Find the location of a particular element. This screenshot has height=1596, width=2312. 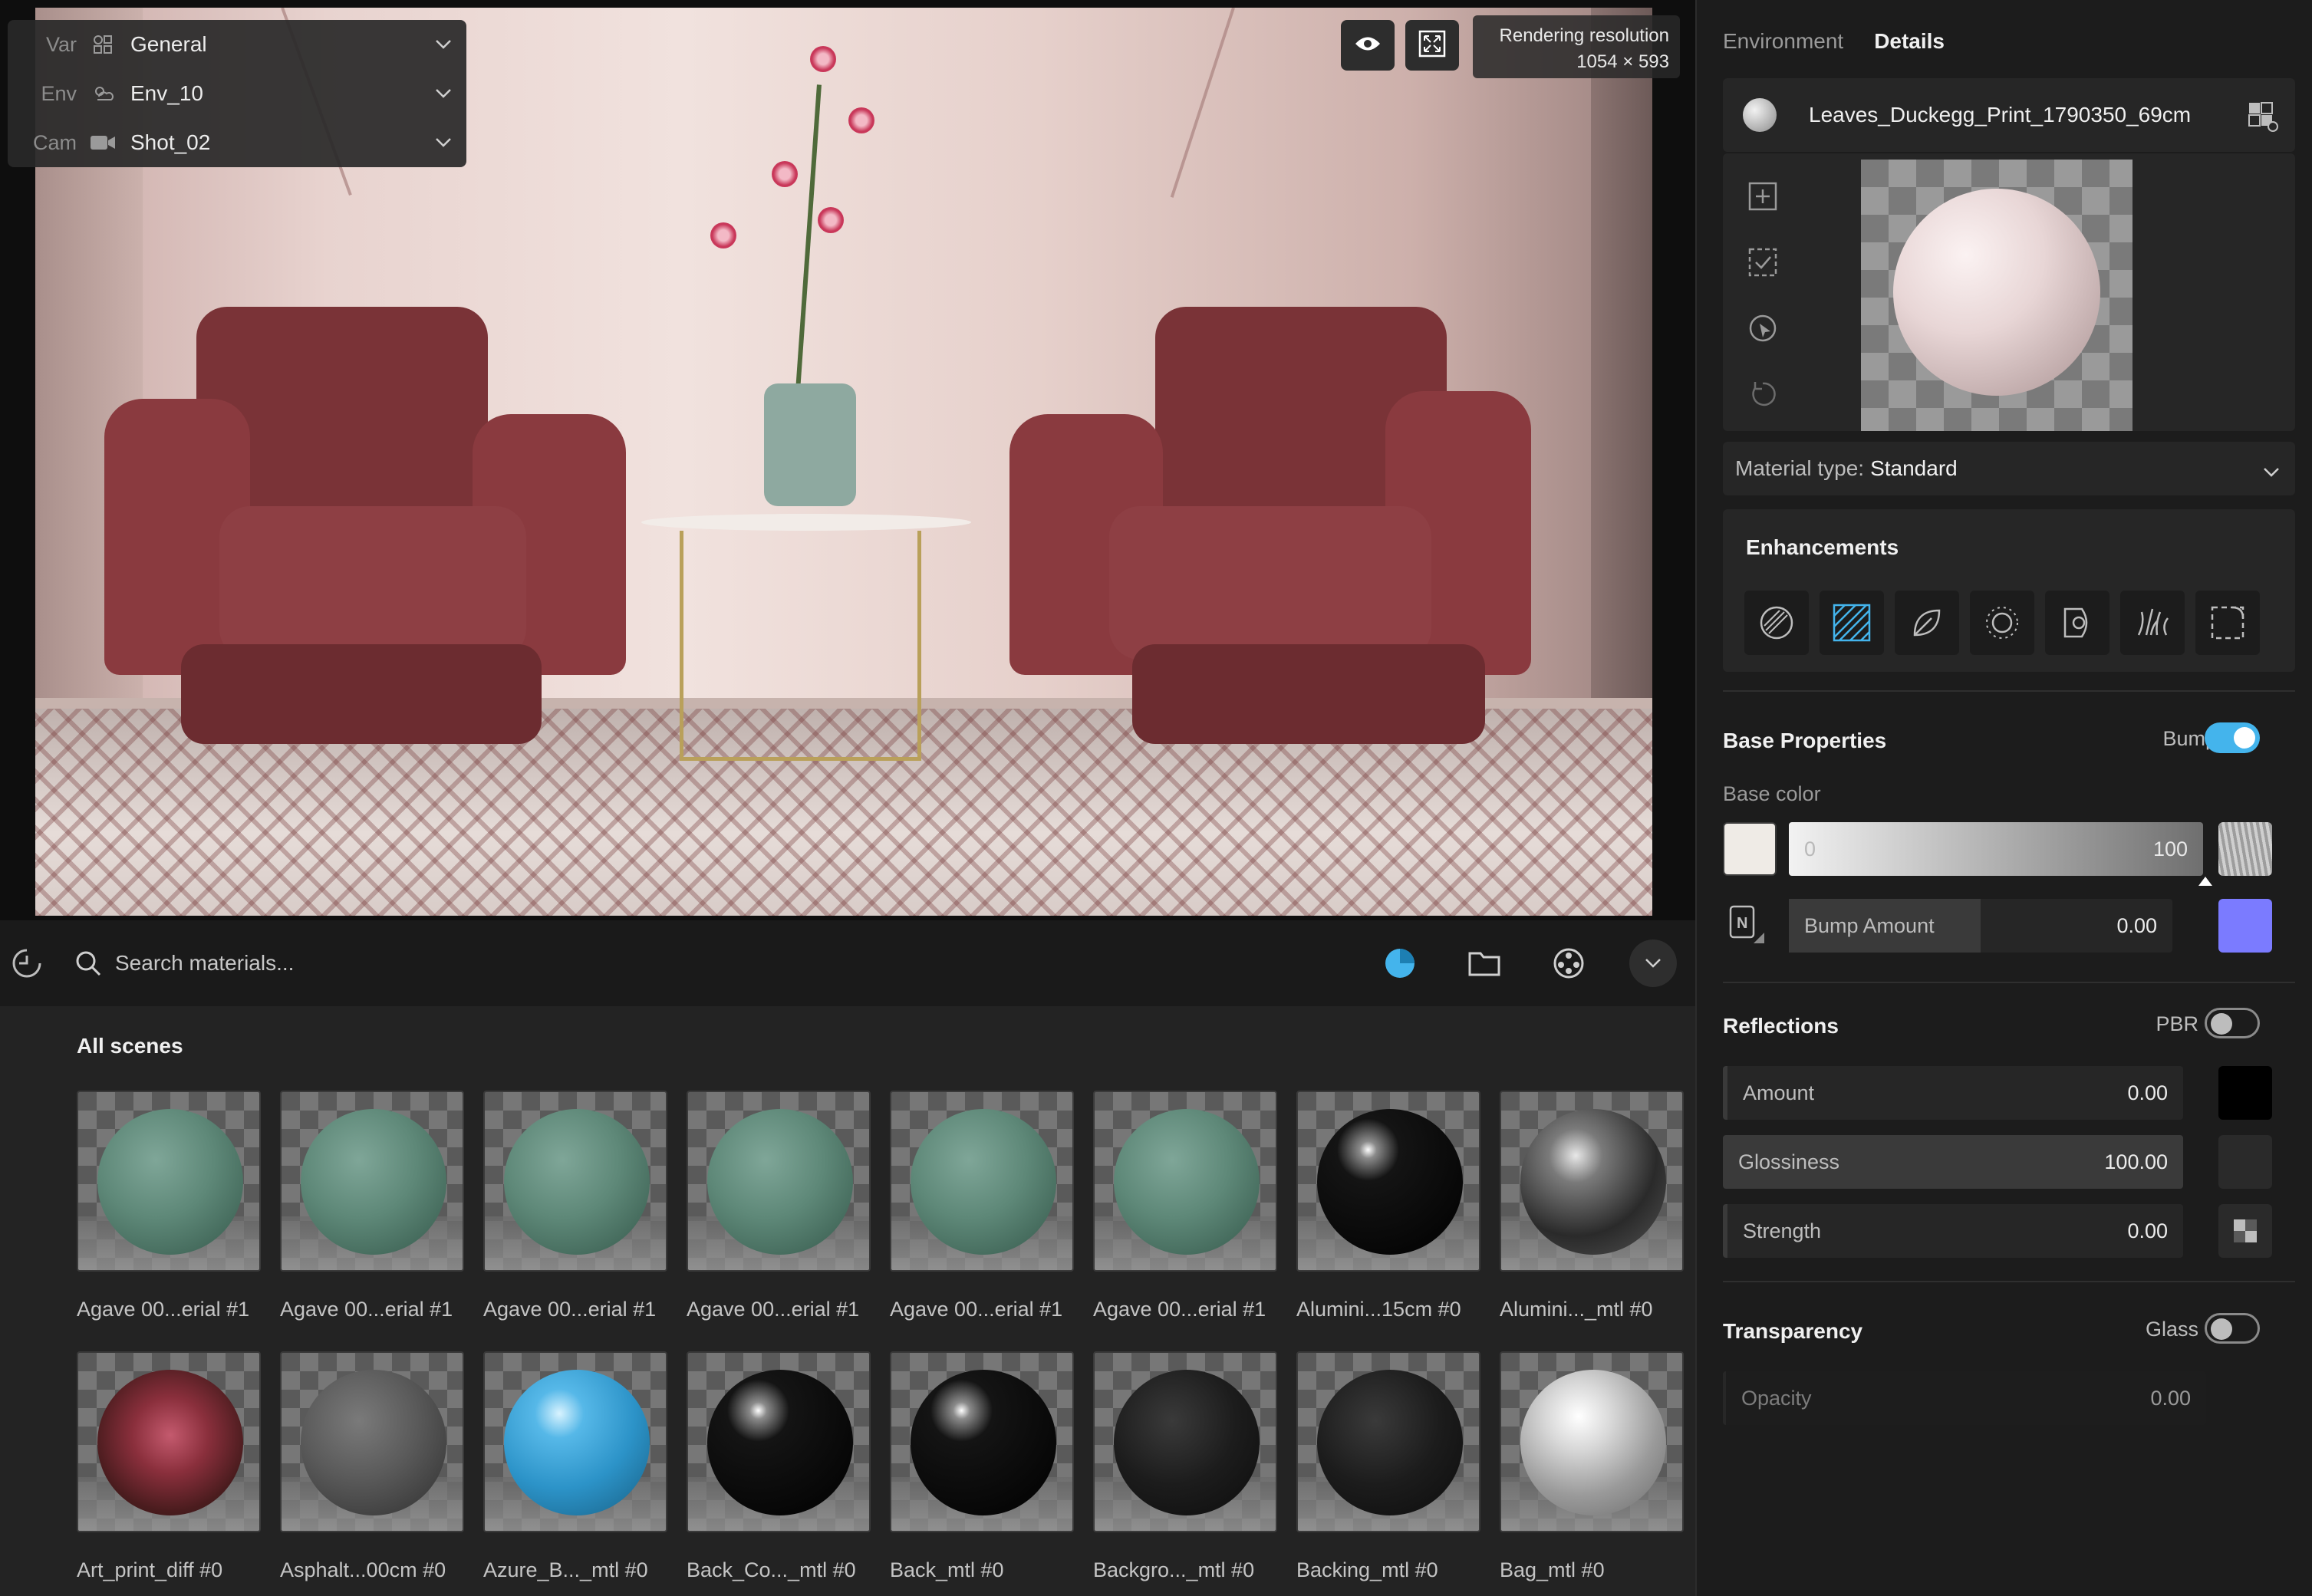

material-label: Agave 00...erial #1 is located at coordinates (976, 1309).